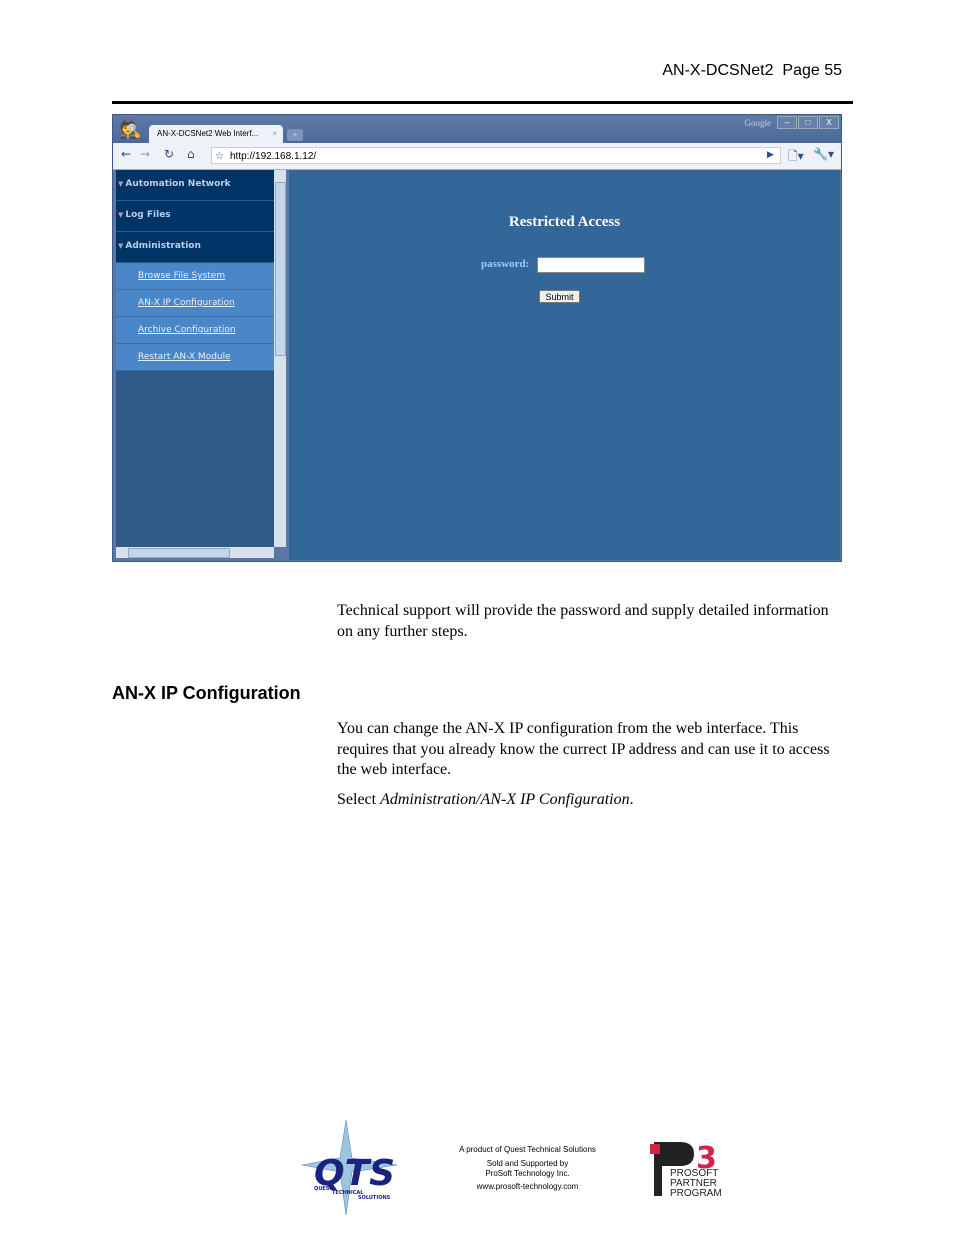  Describe the element at coordinates (206, 693) in the screenshot. I see `section-heading: AN-X IP Configuration` at that location.